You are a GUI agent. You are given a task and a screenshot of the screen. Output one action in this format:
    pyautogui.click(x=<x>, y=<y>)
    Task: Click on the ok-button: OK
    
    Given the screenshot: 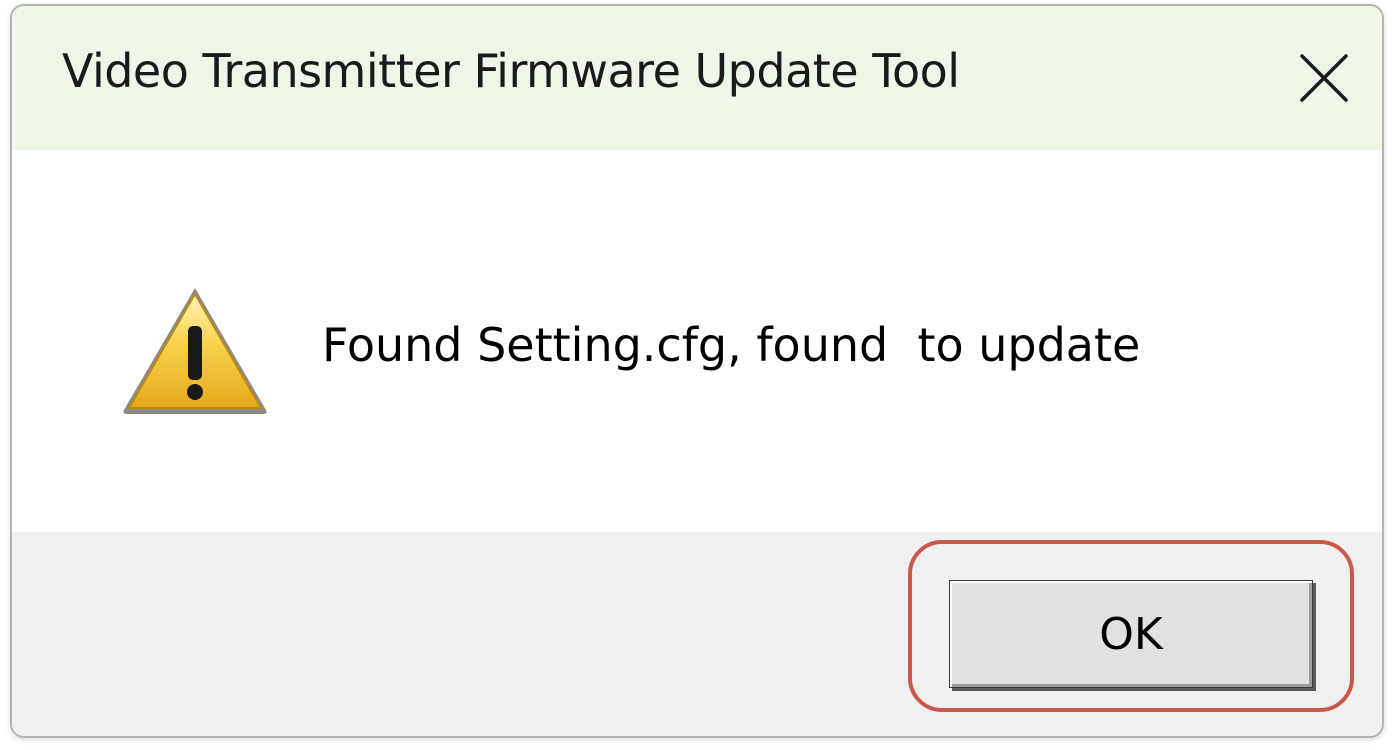 What is the action you would take?
    pyautogui.click(x=1131, y=634)
    